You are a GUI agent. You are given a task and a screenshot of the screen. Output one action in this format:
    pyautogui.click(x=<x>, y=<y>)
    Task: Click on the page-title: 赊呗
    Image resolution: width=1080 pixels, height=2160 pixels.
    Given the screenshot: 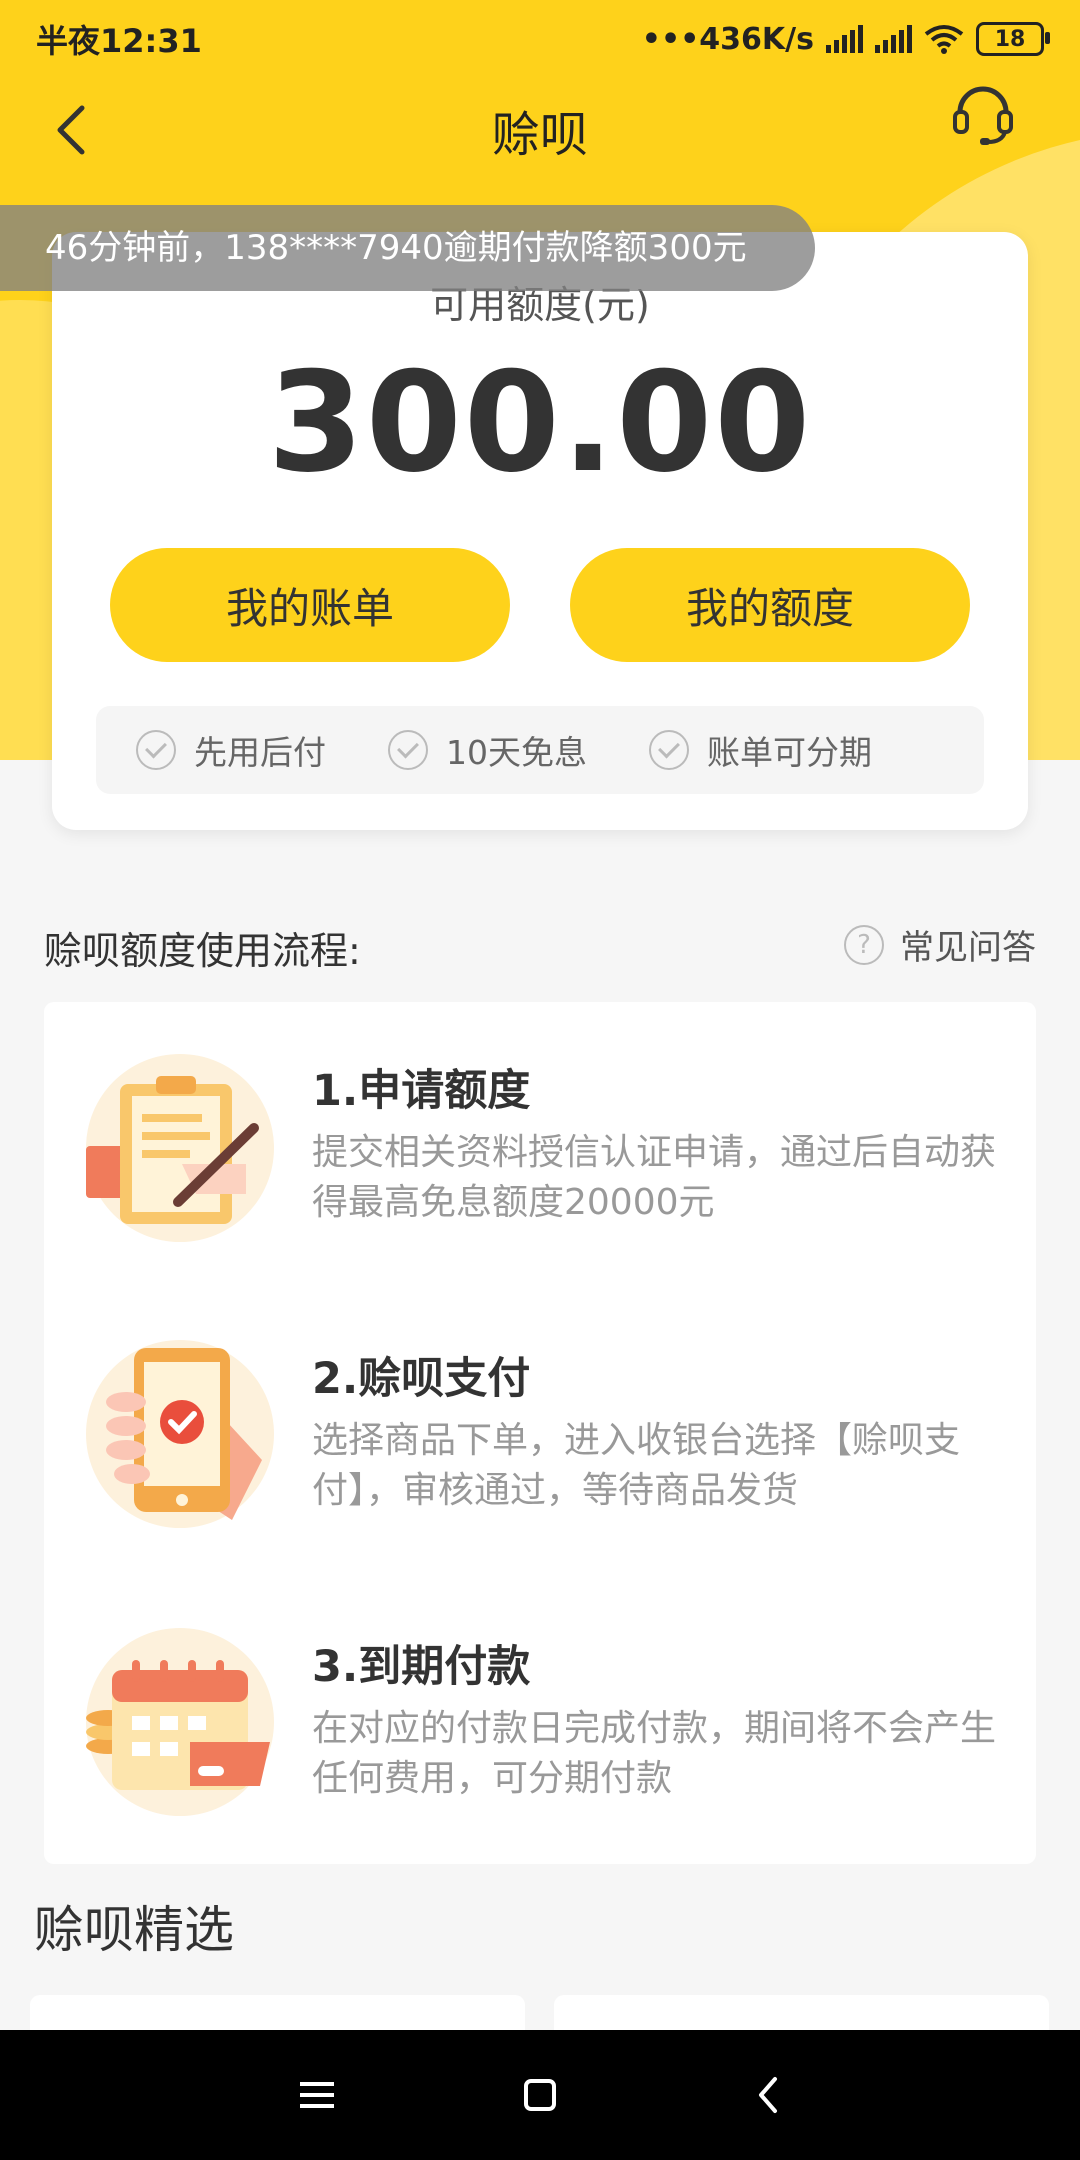 What is the action you would take?
    pyautogui.click(x=539, y=135)
    